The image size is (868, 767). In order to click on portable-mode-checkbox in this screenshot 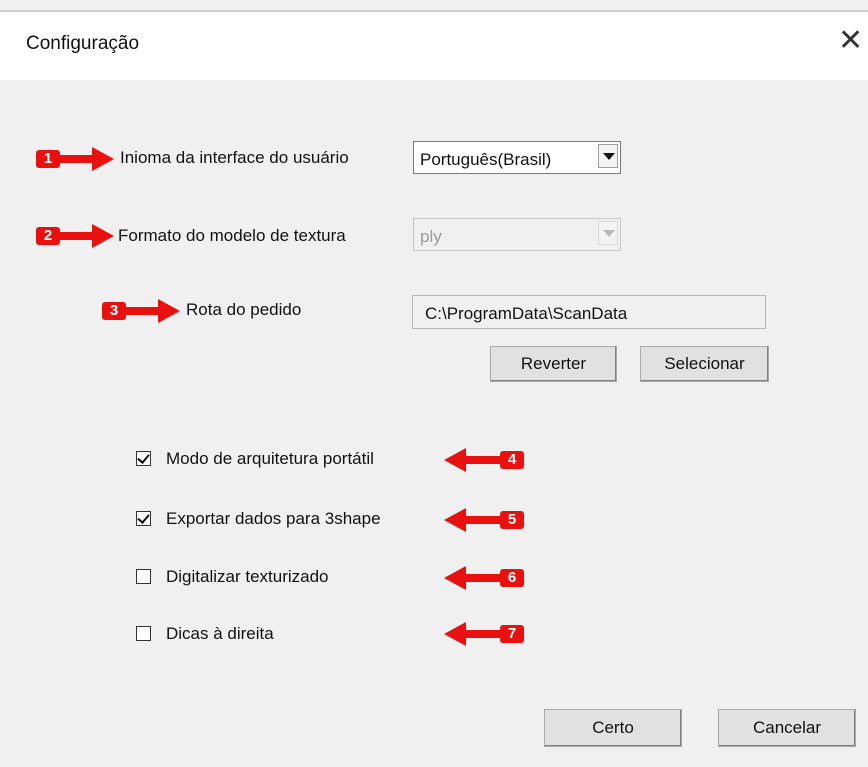, I will do `click(143, 458)`.